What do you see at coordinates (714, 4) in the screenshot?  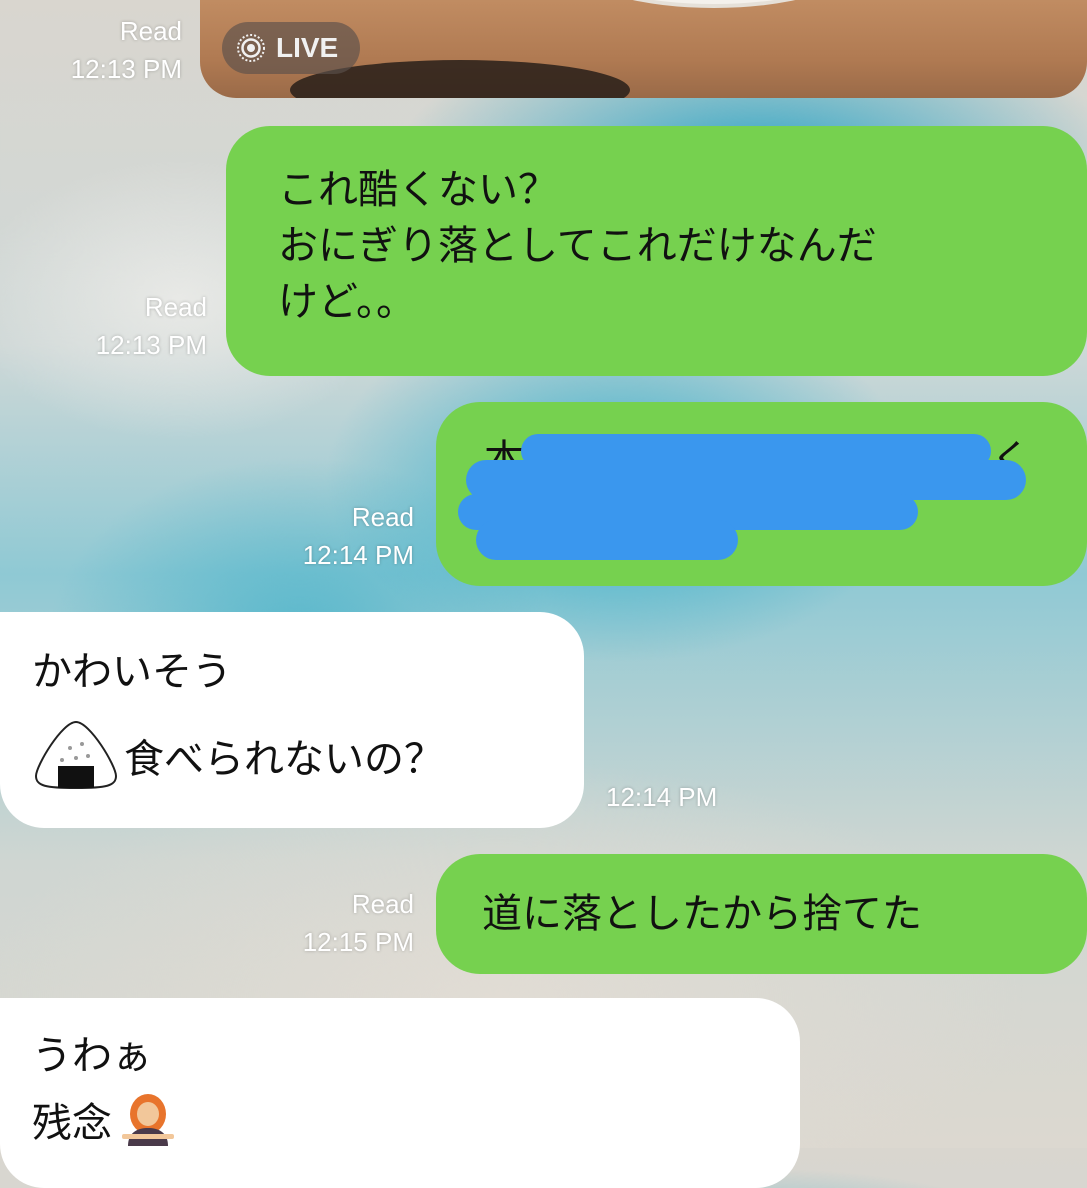 I see `plate-image-detail` at bounding box center [714, 4].